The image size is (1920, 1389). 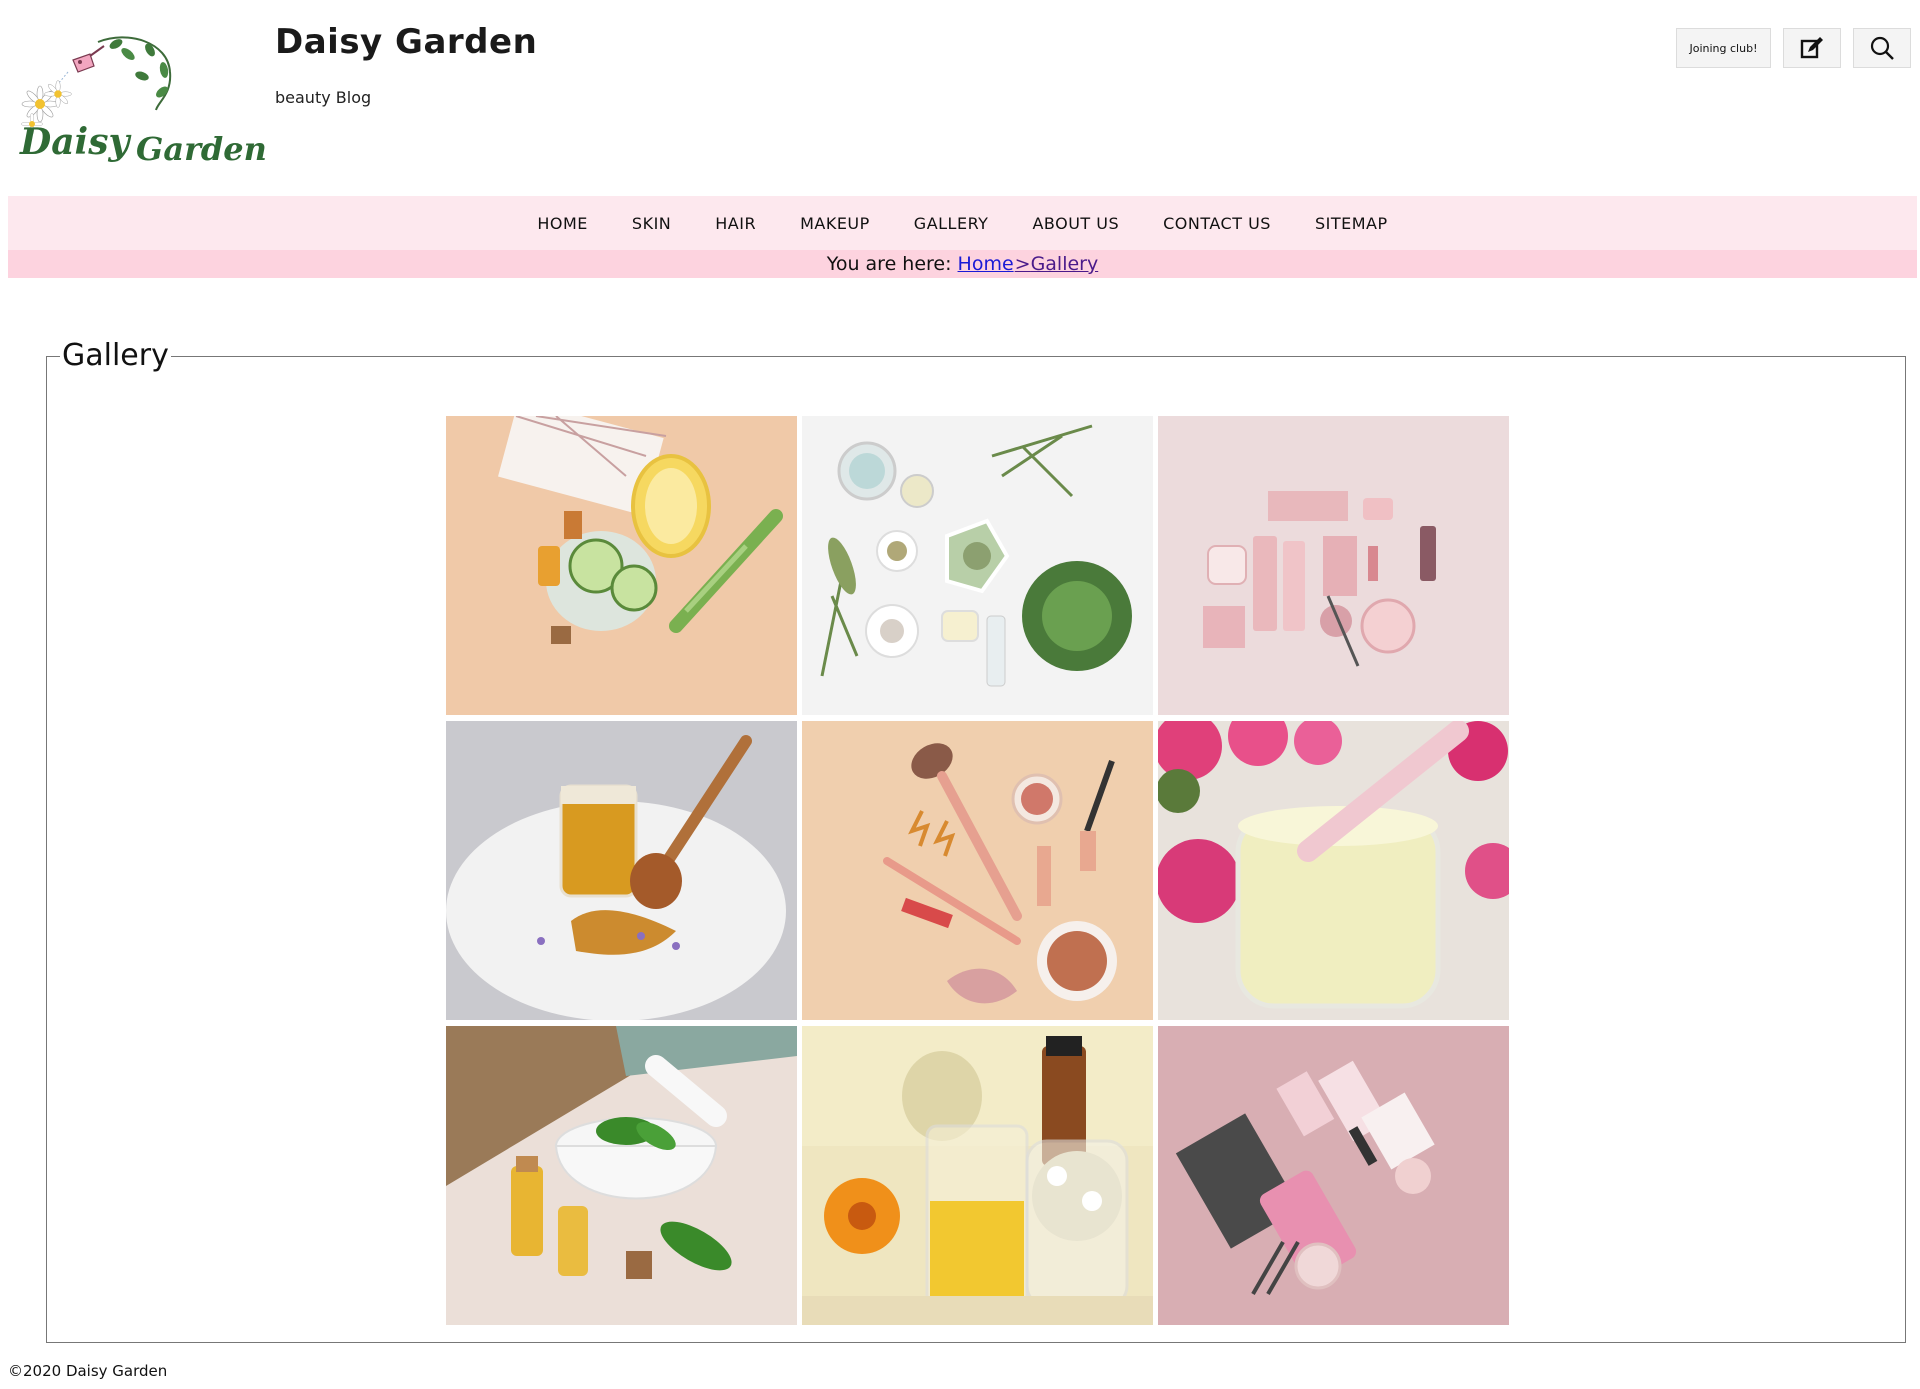 What do you see at coordinates (562, 223) in the screenshot?
I see `nav-home: HOME` at bounding box center [562, 223].